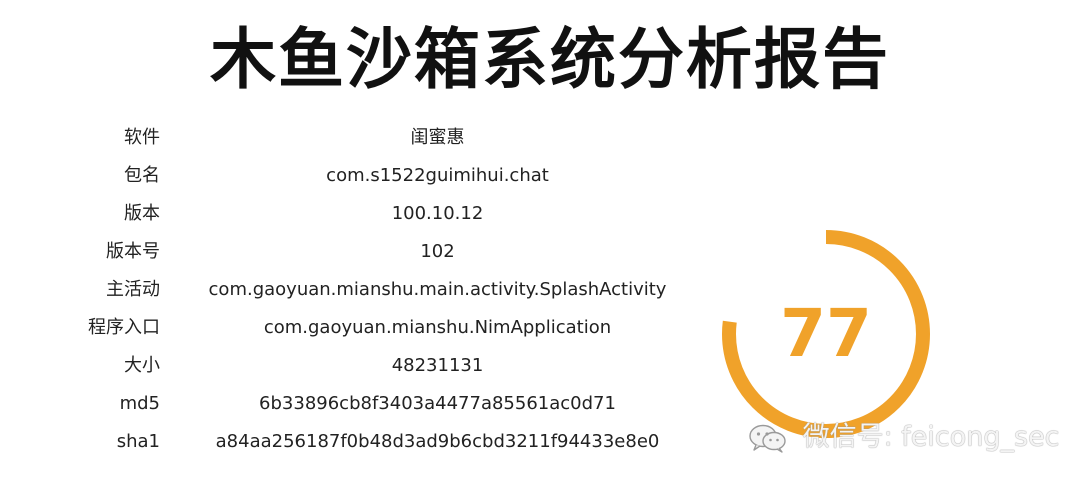 The width and height of the screenshot is (1080, 487). I want to click on info-label: sha1, so click(138, 441).